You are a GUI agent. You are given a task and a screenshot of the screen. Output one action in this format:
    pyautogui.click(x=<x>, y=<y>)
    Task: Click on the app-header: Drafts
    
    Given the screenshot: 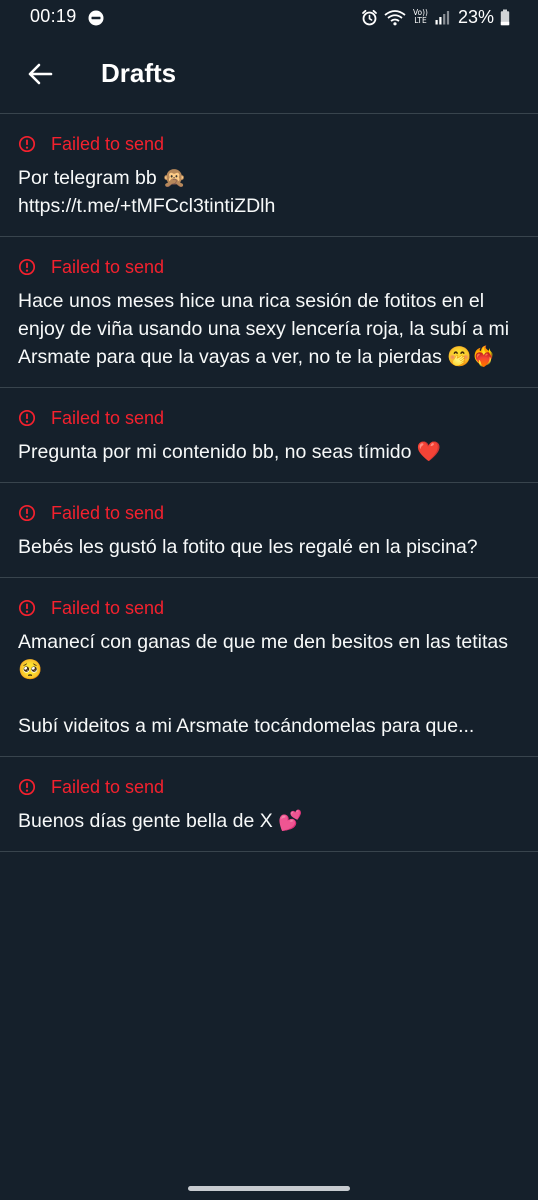 What is the action you would take?
    pyautogui.click(x=269, y=75)
    